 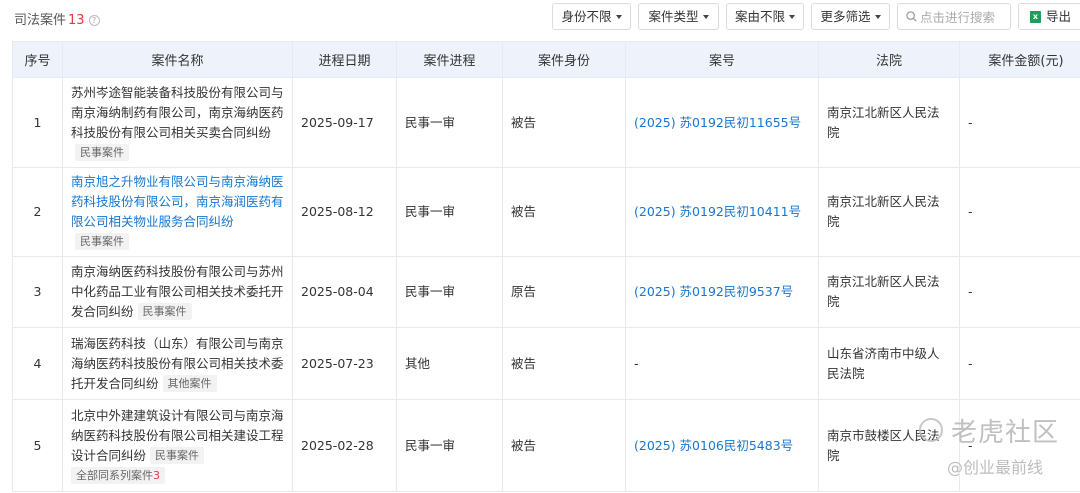 I want to click on section-title: 司法案件 13?, so click(x=57, y=18).